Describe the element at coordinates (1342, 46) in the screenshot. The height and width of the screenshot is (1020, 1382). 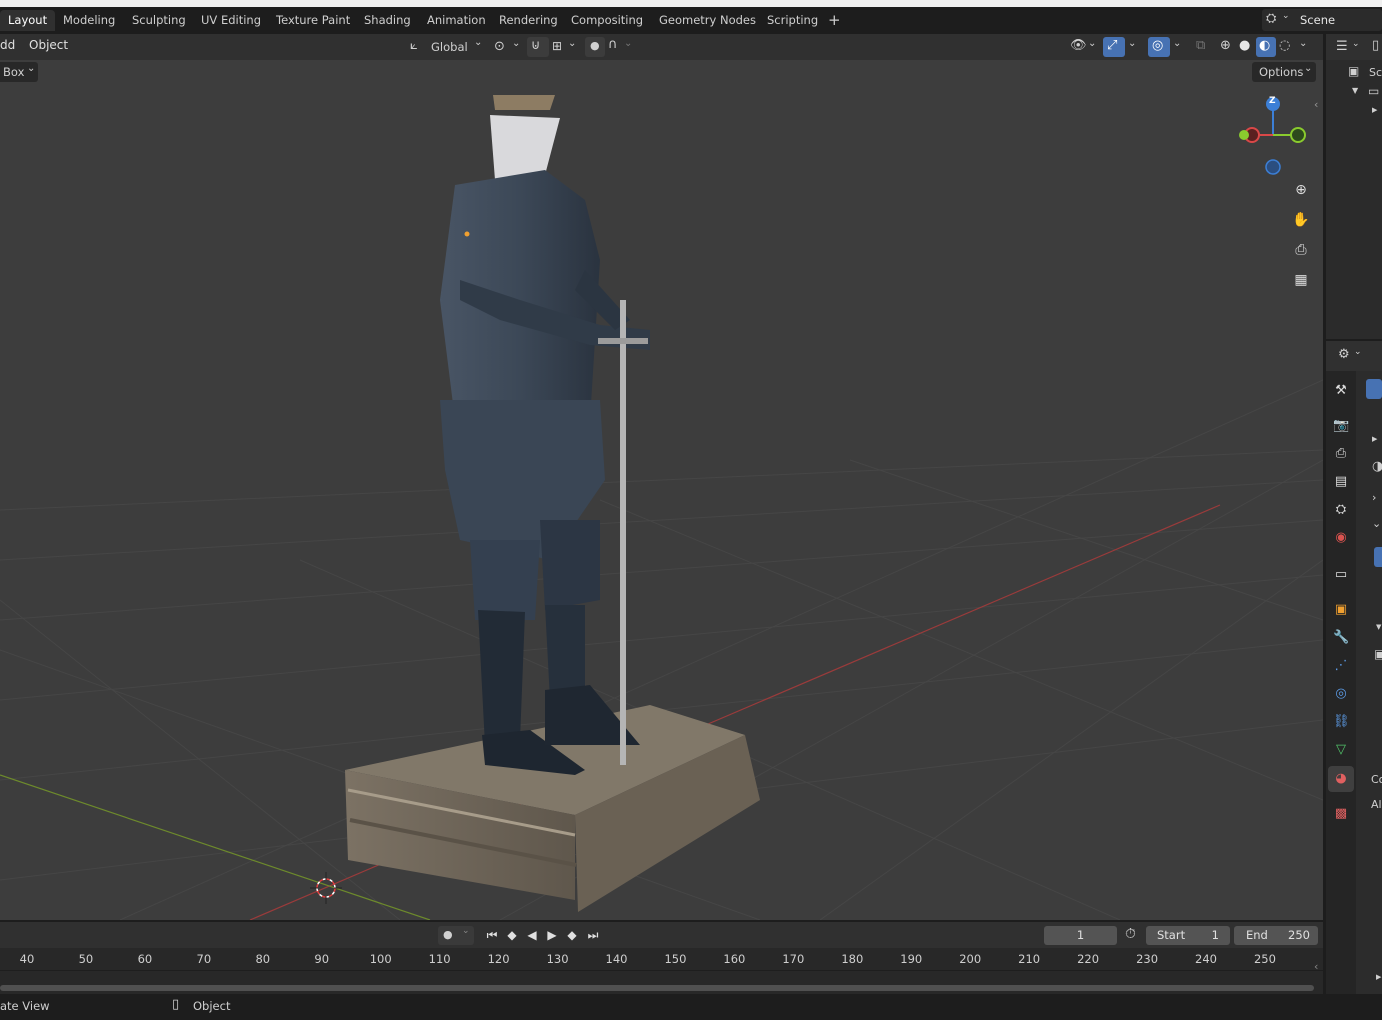
I see `editor-type-icon: ☰` at that location.